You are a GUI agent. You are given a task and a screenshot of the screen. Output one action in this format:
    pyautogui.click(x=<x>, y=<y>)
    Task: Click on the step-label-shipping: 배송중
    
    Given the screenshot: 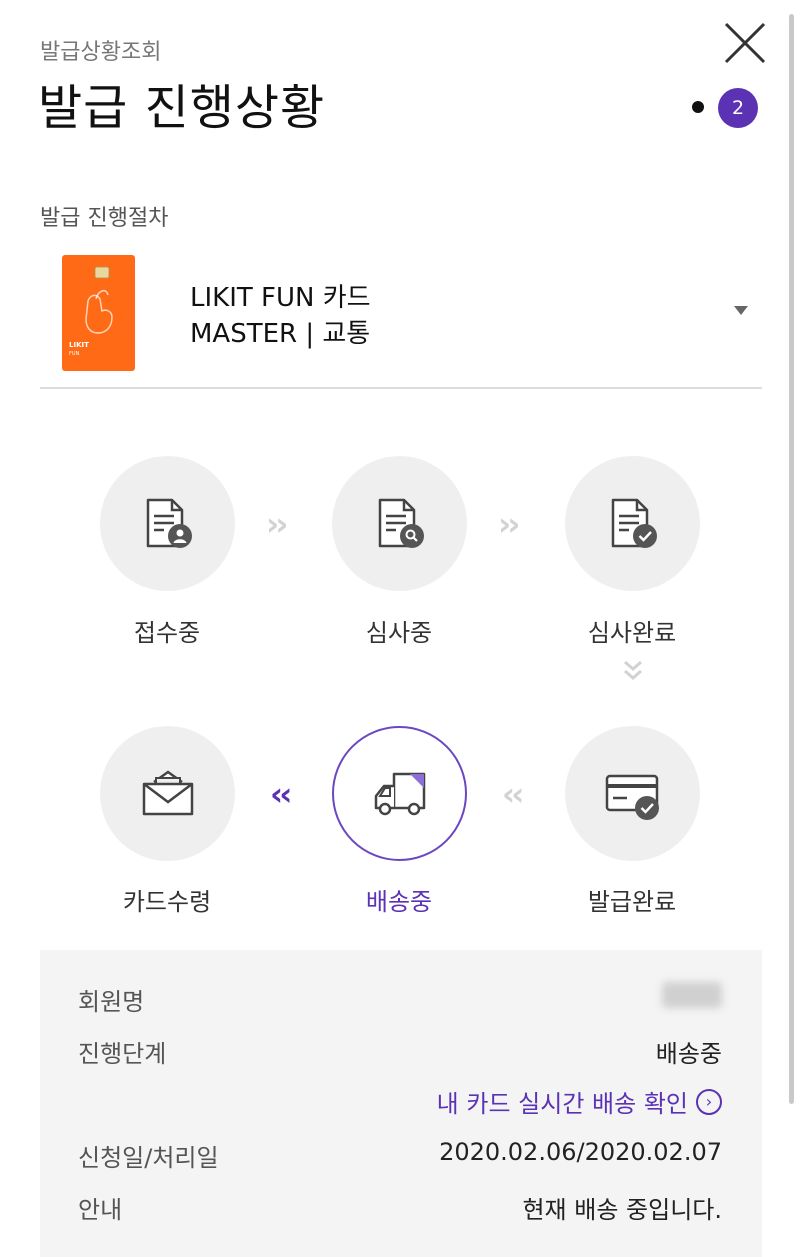 What is the action you would take?
    pyautogui.click(x=399, y=902)
    